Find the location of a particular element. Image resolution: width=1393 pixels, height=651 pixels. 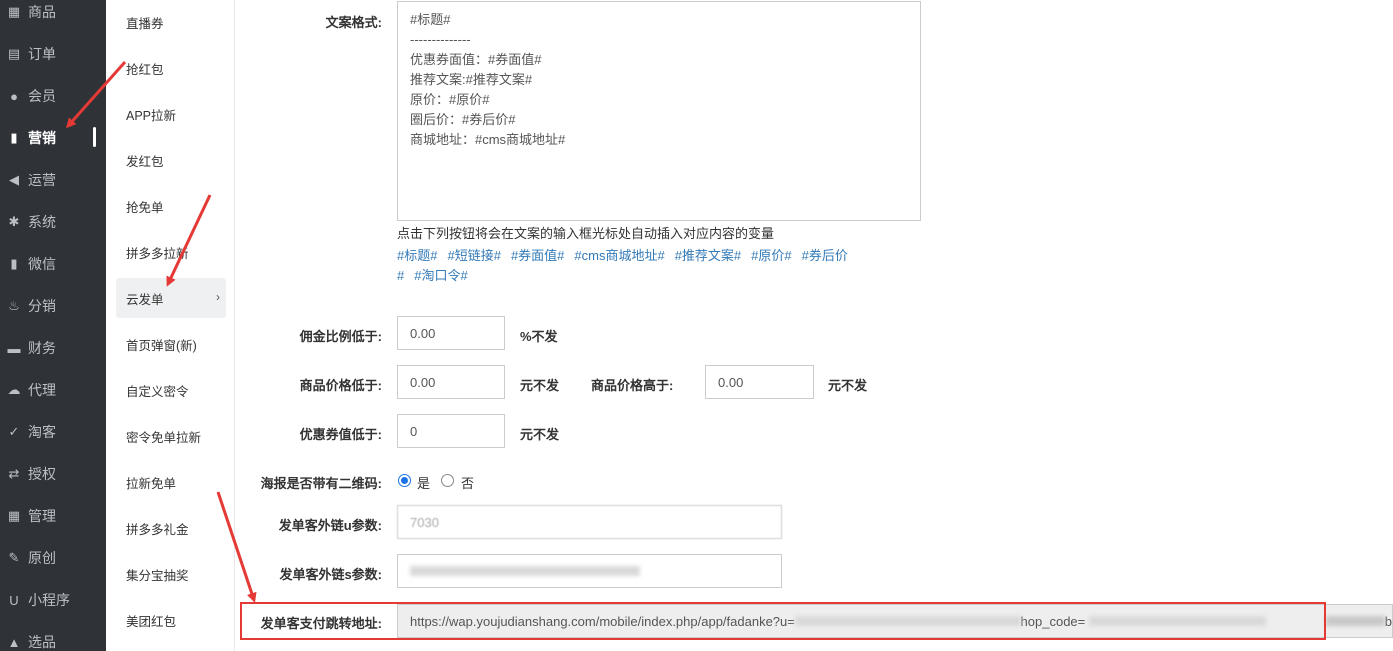

s-param-label: 发单客外链s参数: is located at coordinates (330, 574).